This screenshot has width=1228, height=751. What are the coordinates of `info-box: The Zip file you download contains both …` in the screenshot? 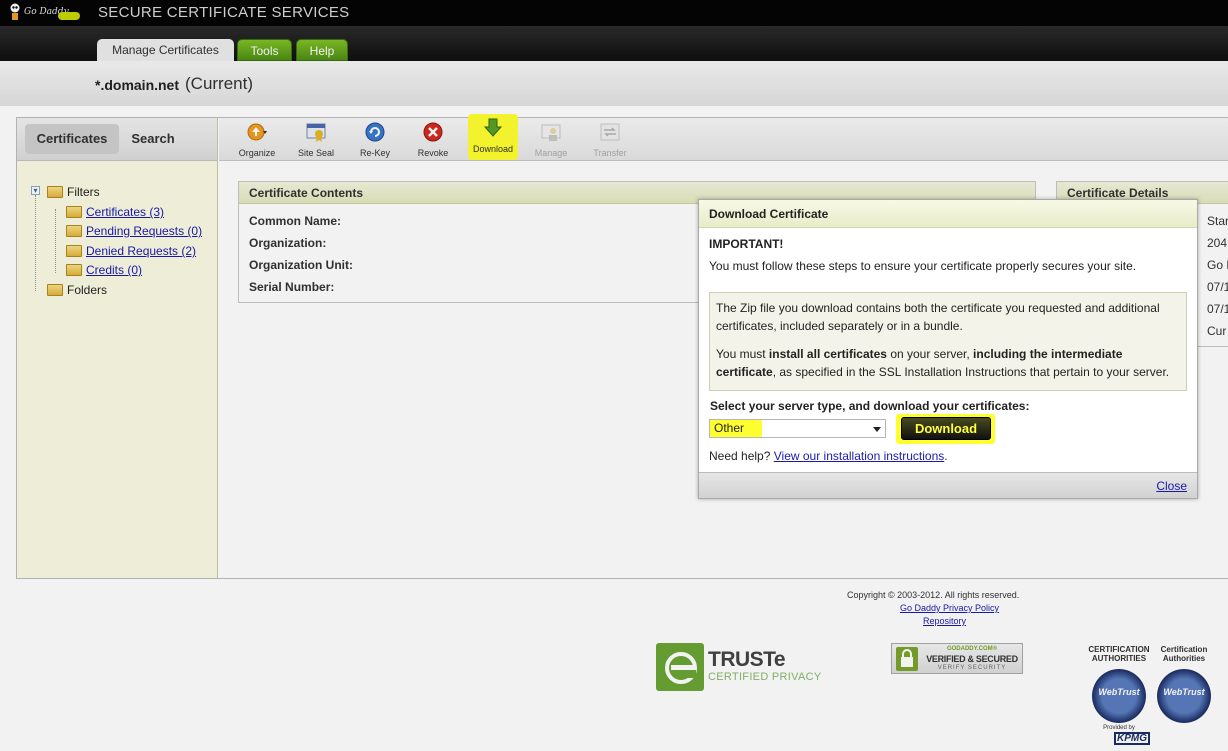 It's located at (948, 341).